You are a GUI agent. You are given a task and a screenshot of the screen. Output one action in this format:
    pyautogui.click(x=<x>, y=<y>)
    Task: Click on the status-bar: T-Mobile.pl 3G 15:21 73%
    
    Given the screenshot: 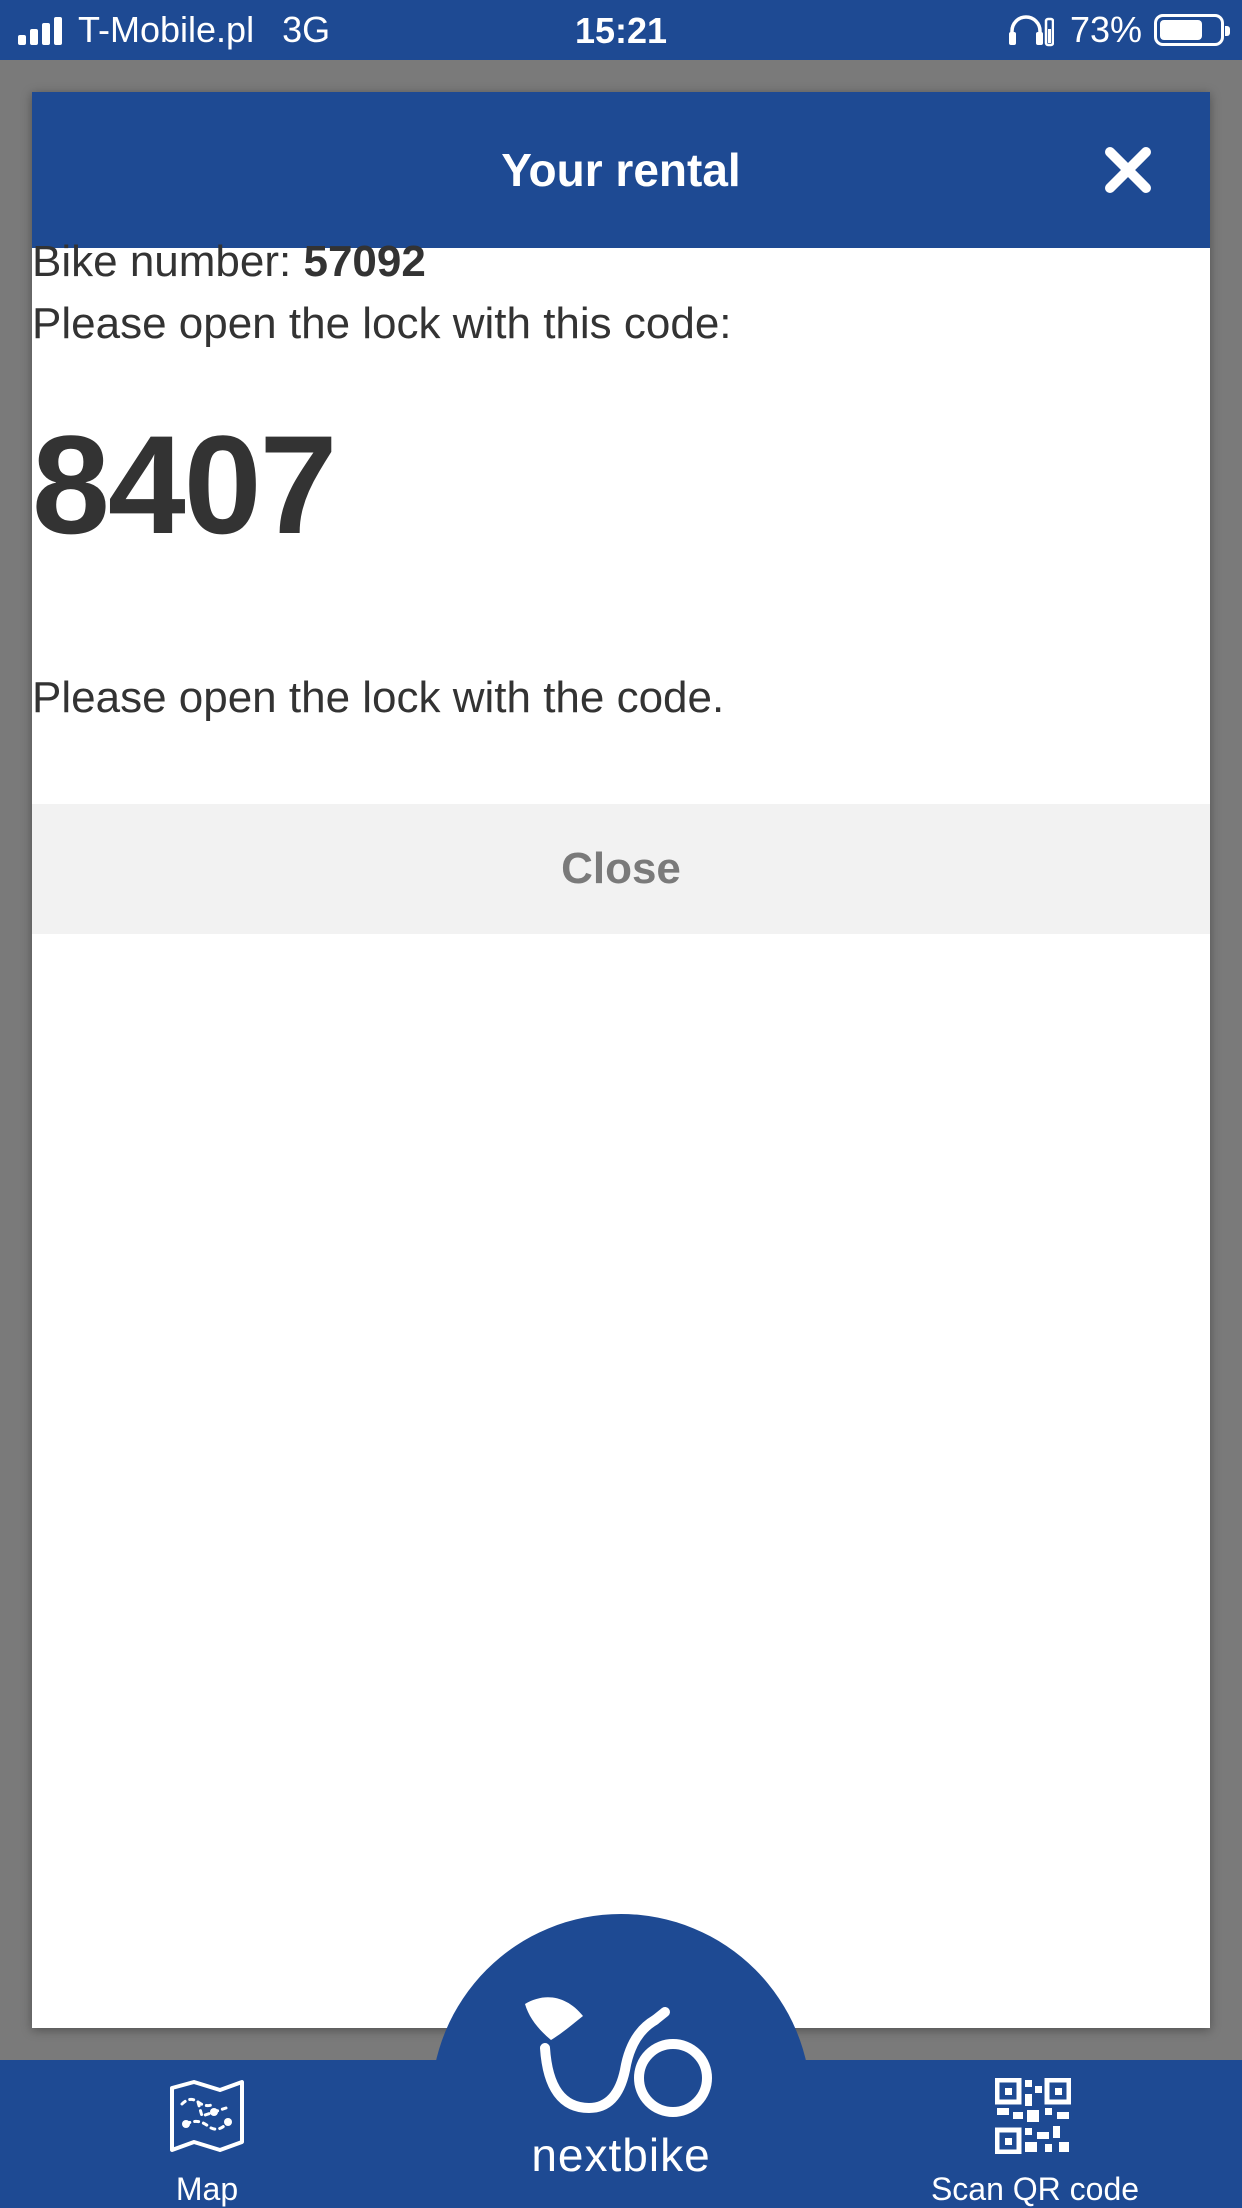 What is the action you would take?
    pyautogui.click(x=621, y=30)
    